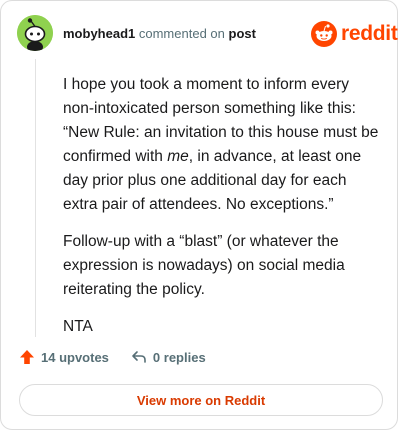 The image size is (400, 432). I want to click on comment-footer: 14 upvotes 0 replies, so click(123, 357).